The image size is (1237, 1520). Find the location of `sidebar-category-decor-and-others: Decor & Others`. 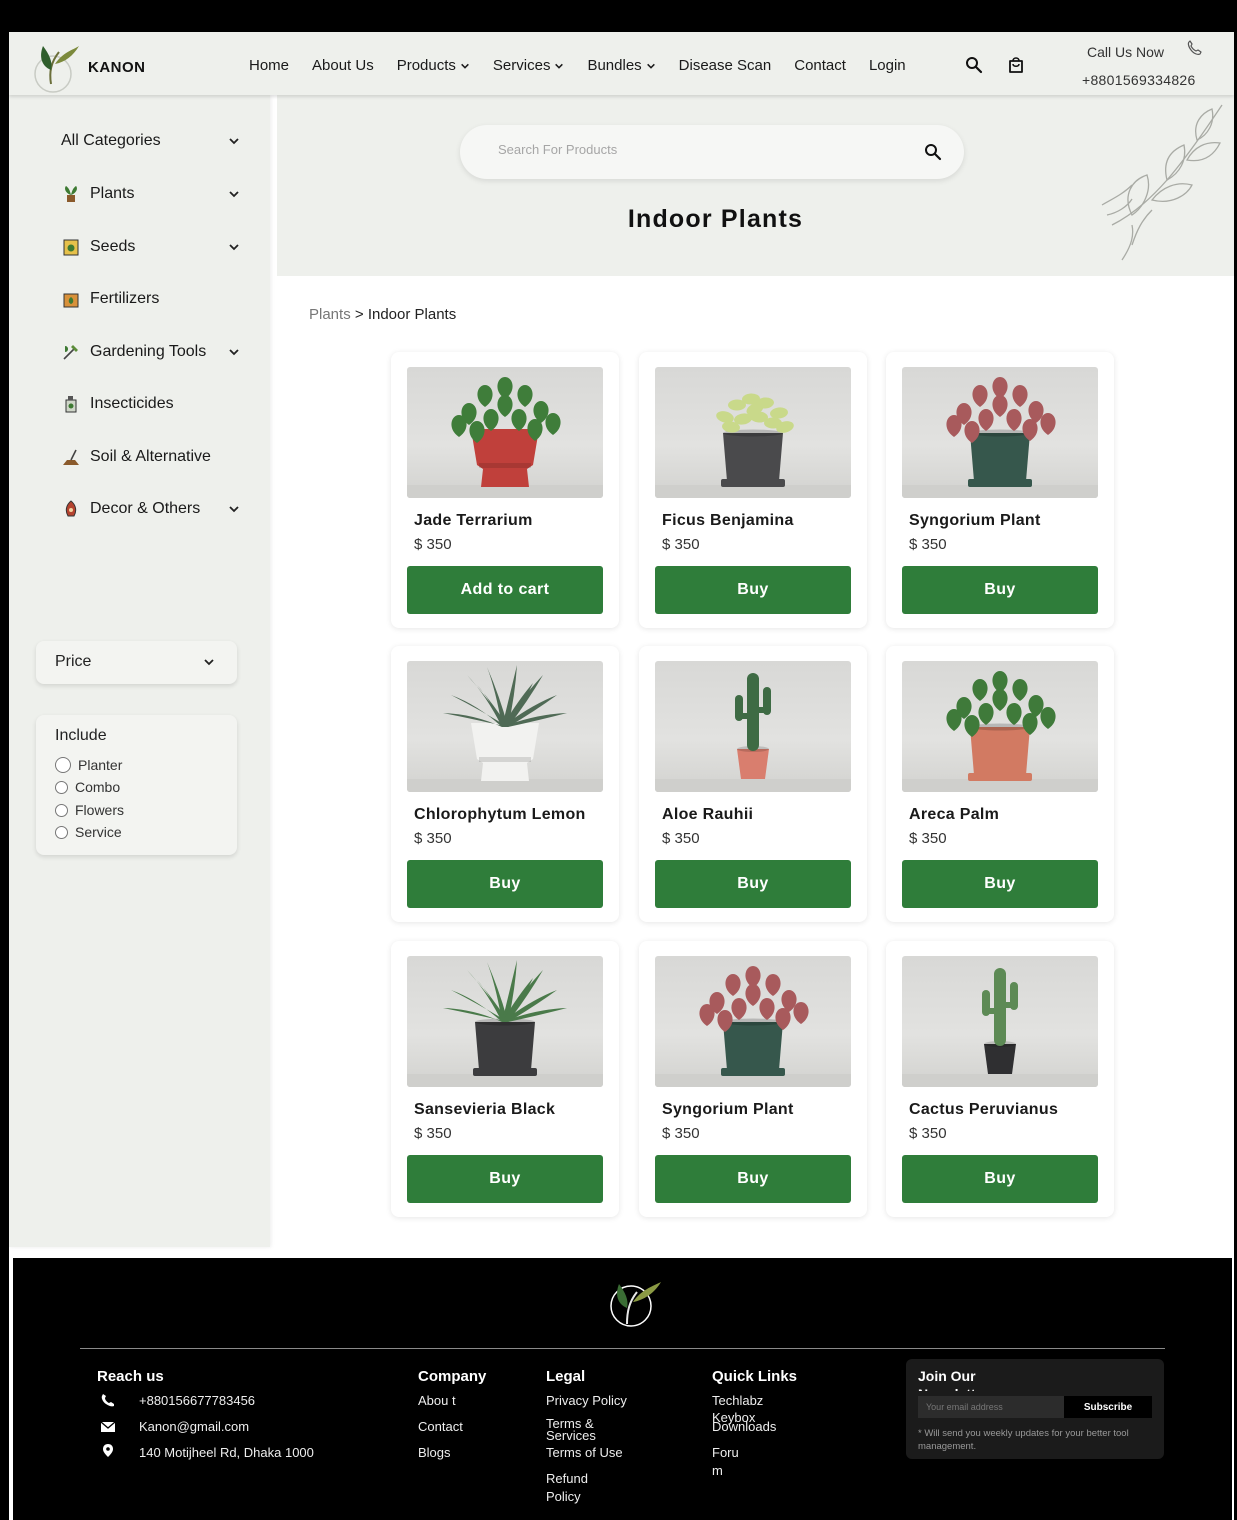

sidebar-category-decor-and-others: Decor & Others is located at coordinates (153, 509).